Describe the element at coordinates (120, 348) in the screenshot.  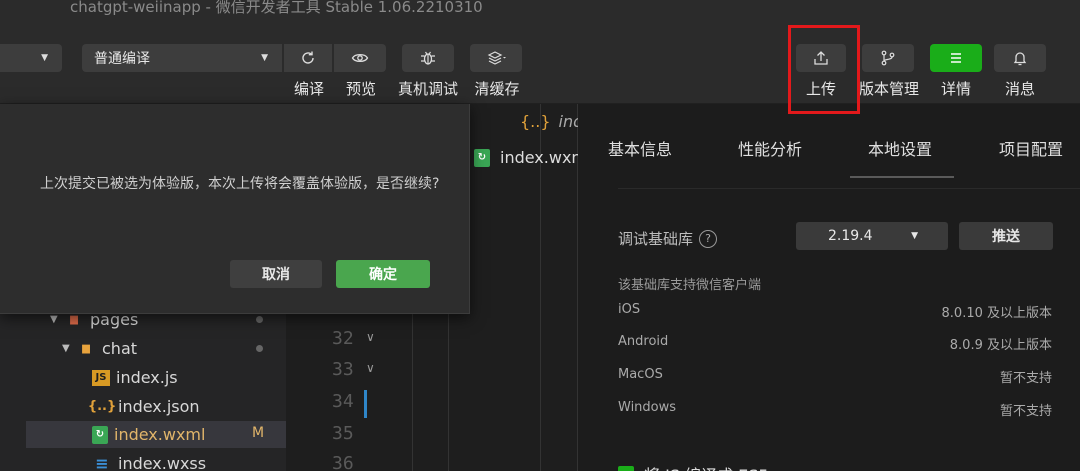
I see `tree-item-label: chat` at that location.